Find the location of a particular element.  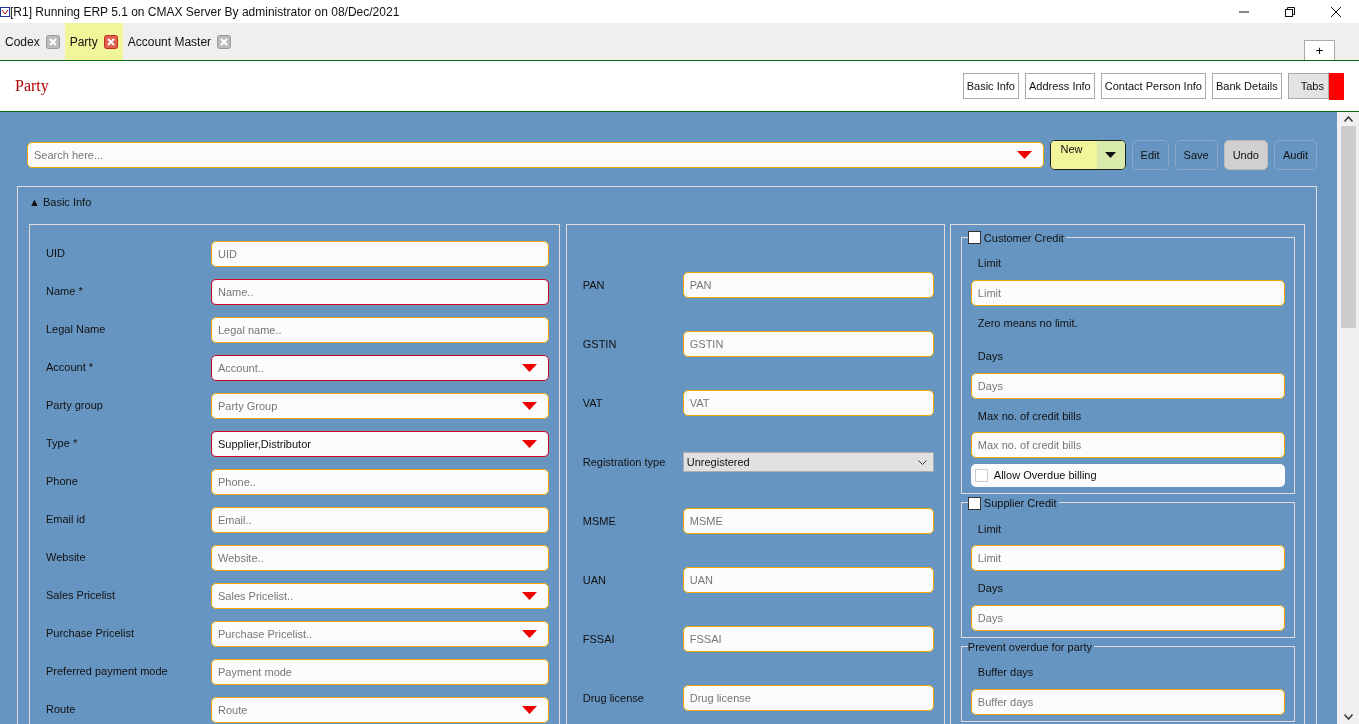

field-label: Type * is located at coordinates (62, 444).